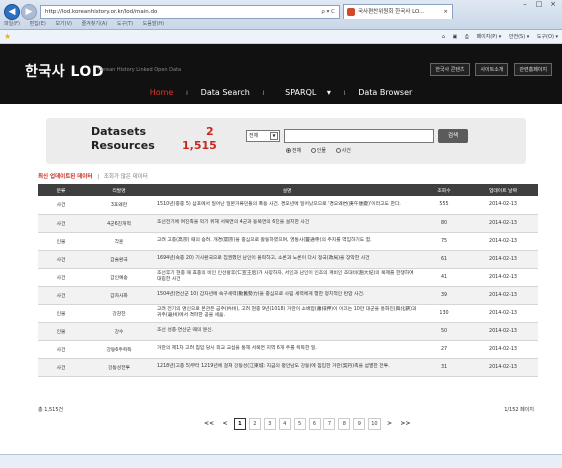  Describe the element at coordinates (119, 277) in the screenshot. I see `cell-name: 갑인예송` at that location.